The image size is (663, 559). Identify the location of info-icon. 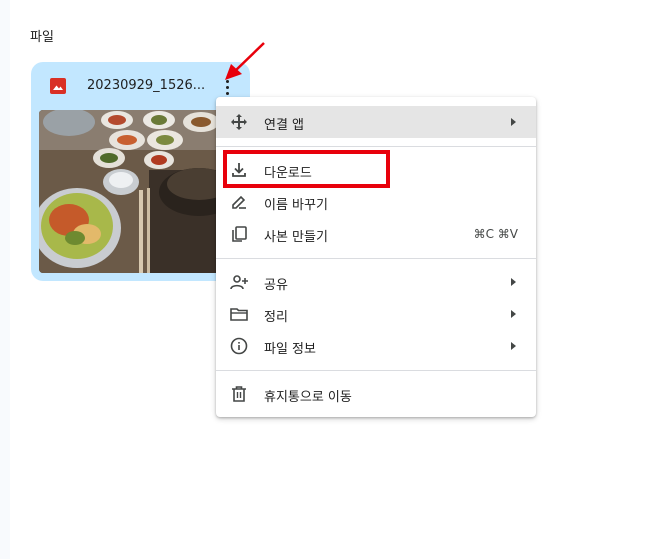
(239, 346).